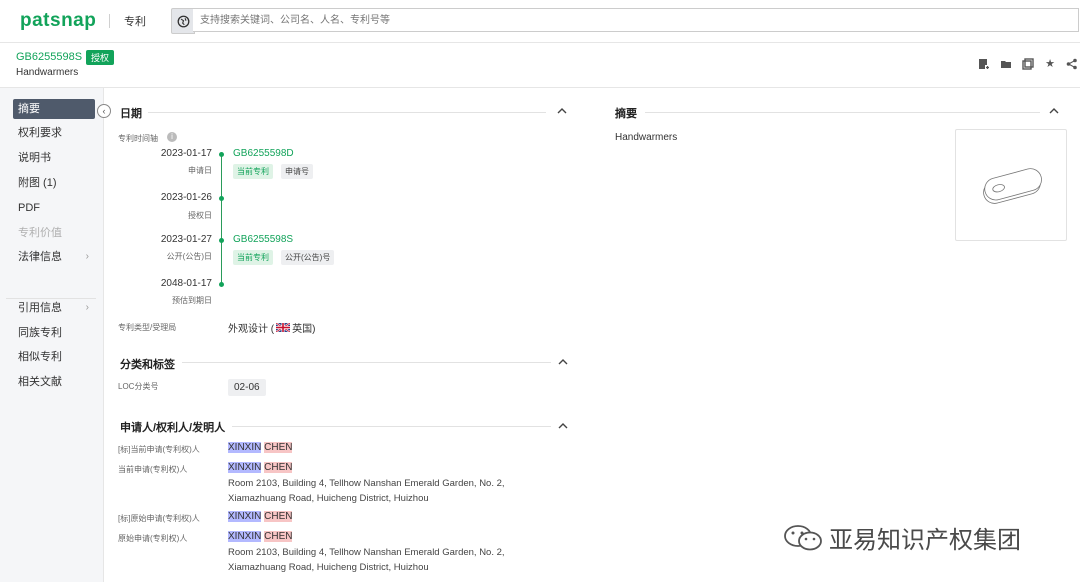 This screenshot has width=1080, height=582. What do you see at coordinates (636, 20) in the screenshot?
I see `search-input` at bounding box center [636, 20].